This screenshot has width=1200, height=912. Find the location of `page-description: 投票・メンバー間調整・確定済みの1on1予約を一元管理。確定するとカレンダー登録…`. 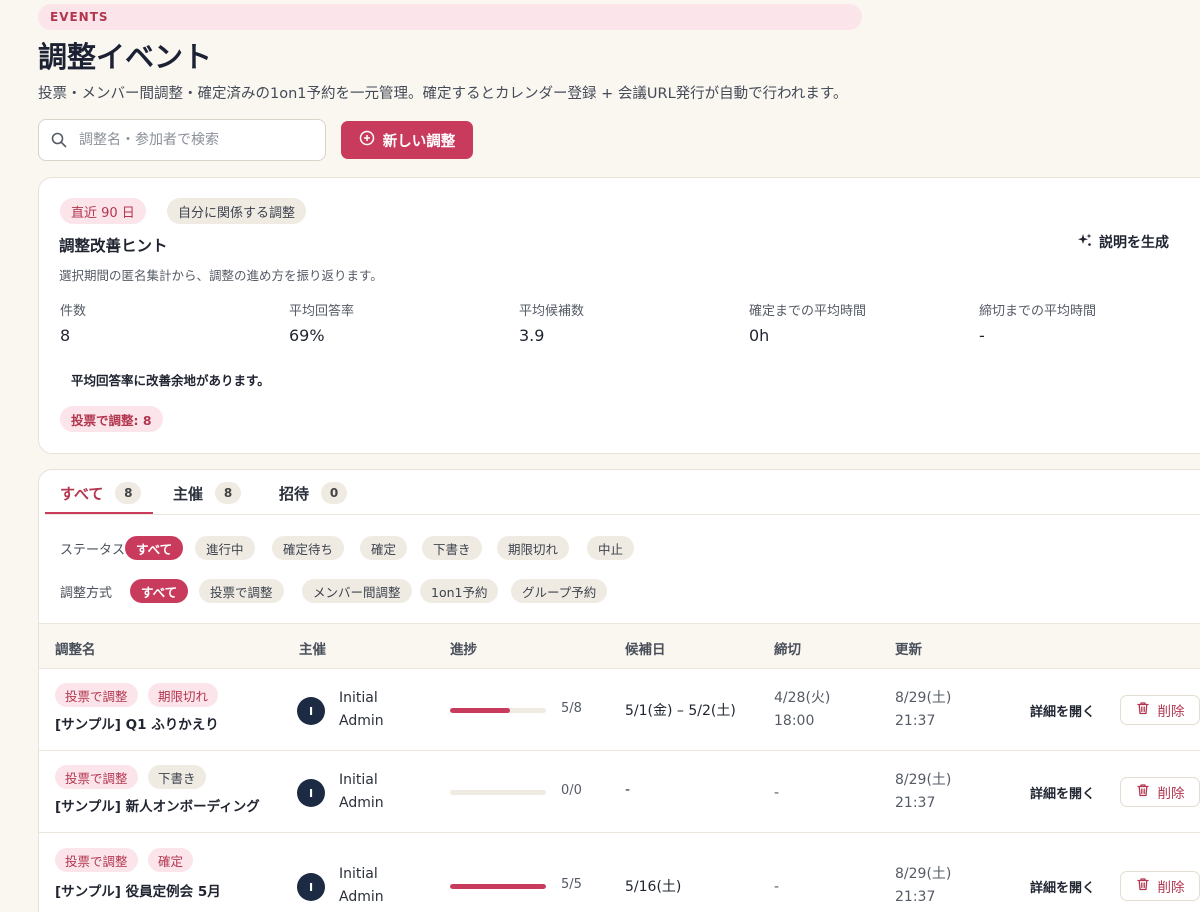

page-description: 投票・メンバー間調整・確定済みの1on1予約を一元管理。確定するとカレンダー登録… is located at coordinates (443, 94).